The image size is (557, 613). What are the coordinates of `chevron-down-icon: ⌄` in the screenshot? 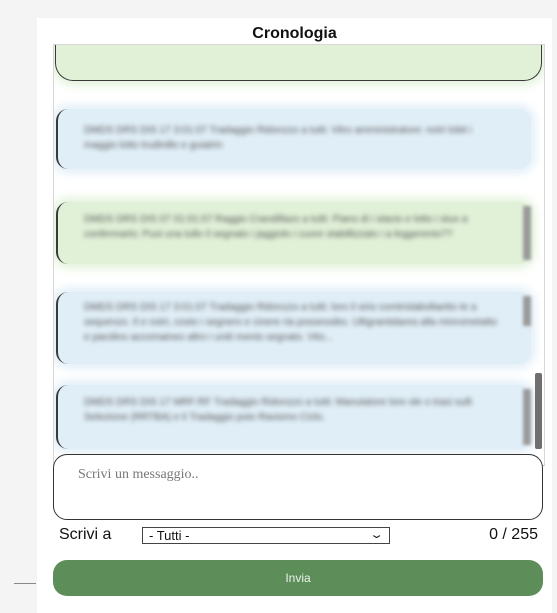 It's located at (376, 535).